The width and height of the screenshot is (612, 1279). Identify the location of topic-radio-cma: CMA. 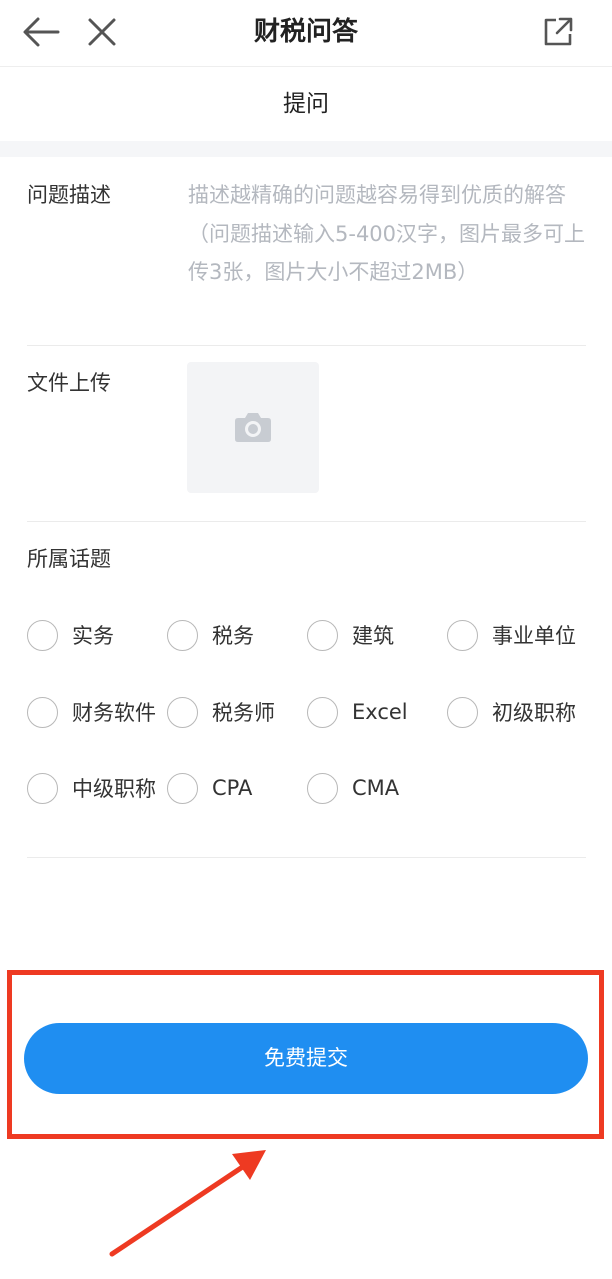
(353, 788).